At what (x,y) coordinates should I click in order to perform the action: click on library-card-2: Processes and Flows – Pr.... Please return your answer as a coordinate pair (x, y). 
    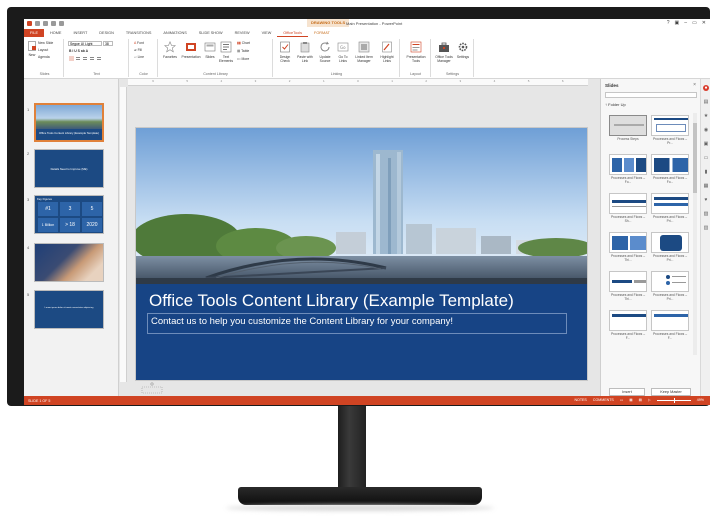
    Looking at the image, I should click on (670, 132).